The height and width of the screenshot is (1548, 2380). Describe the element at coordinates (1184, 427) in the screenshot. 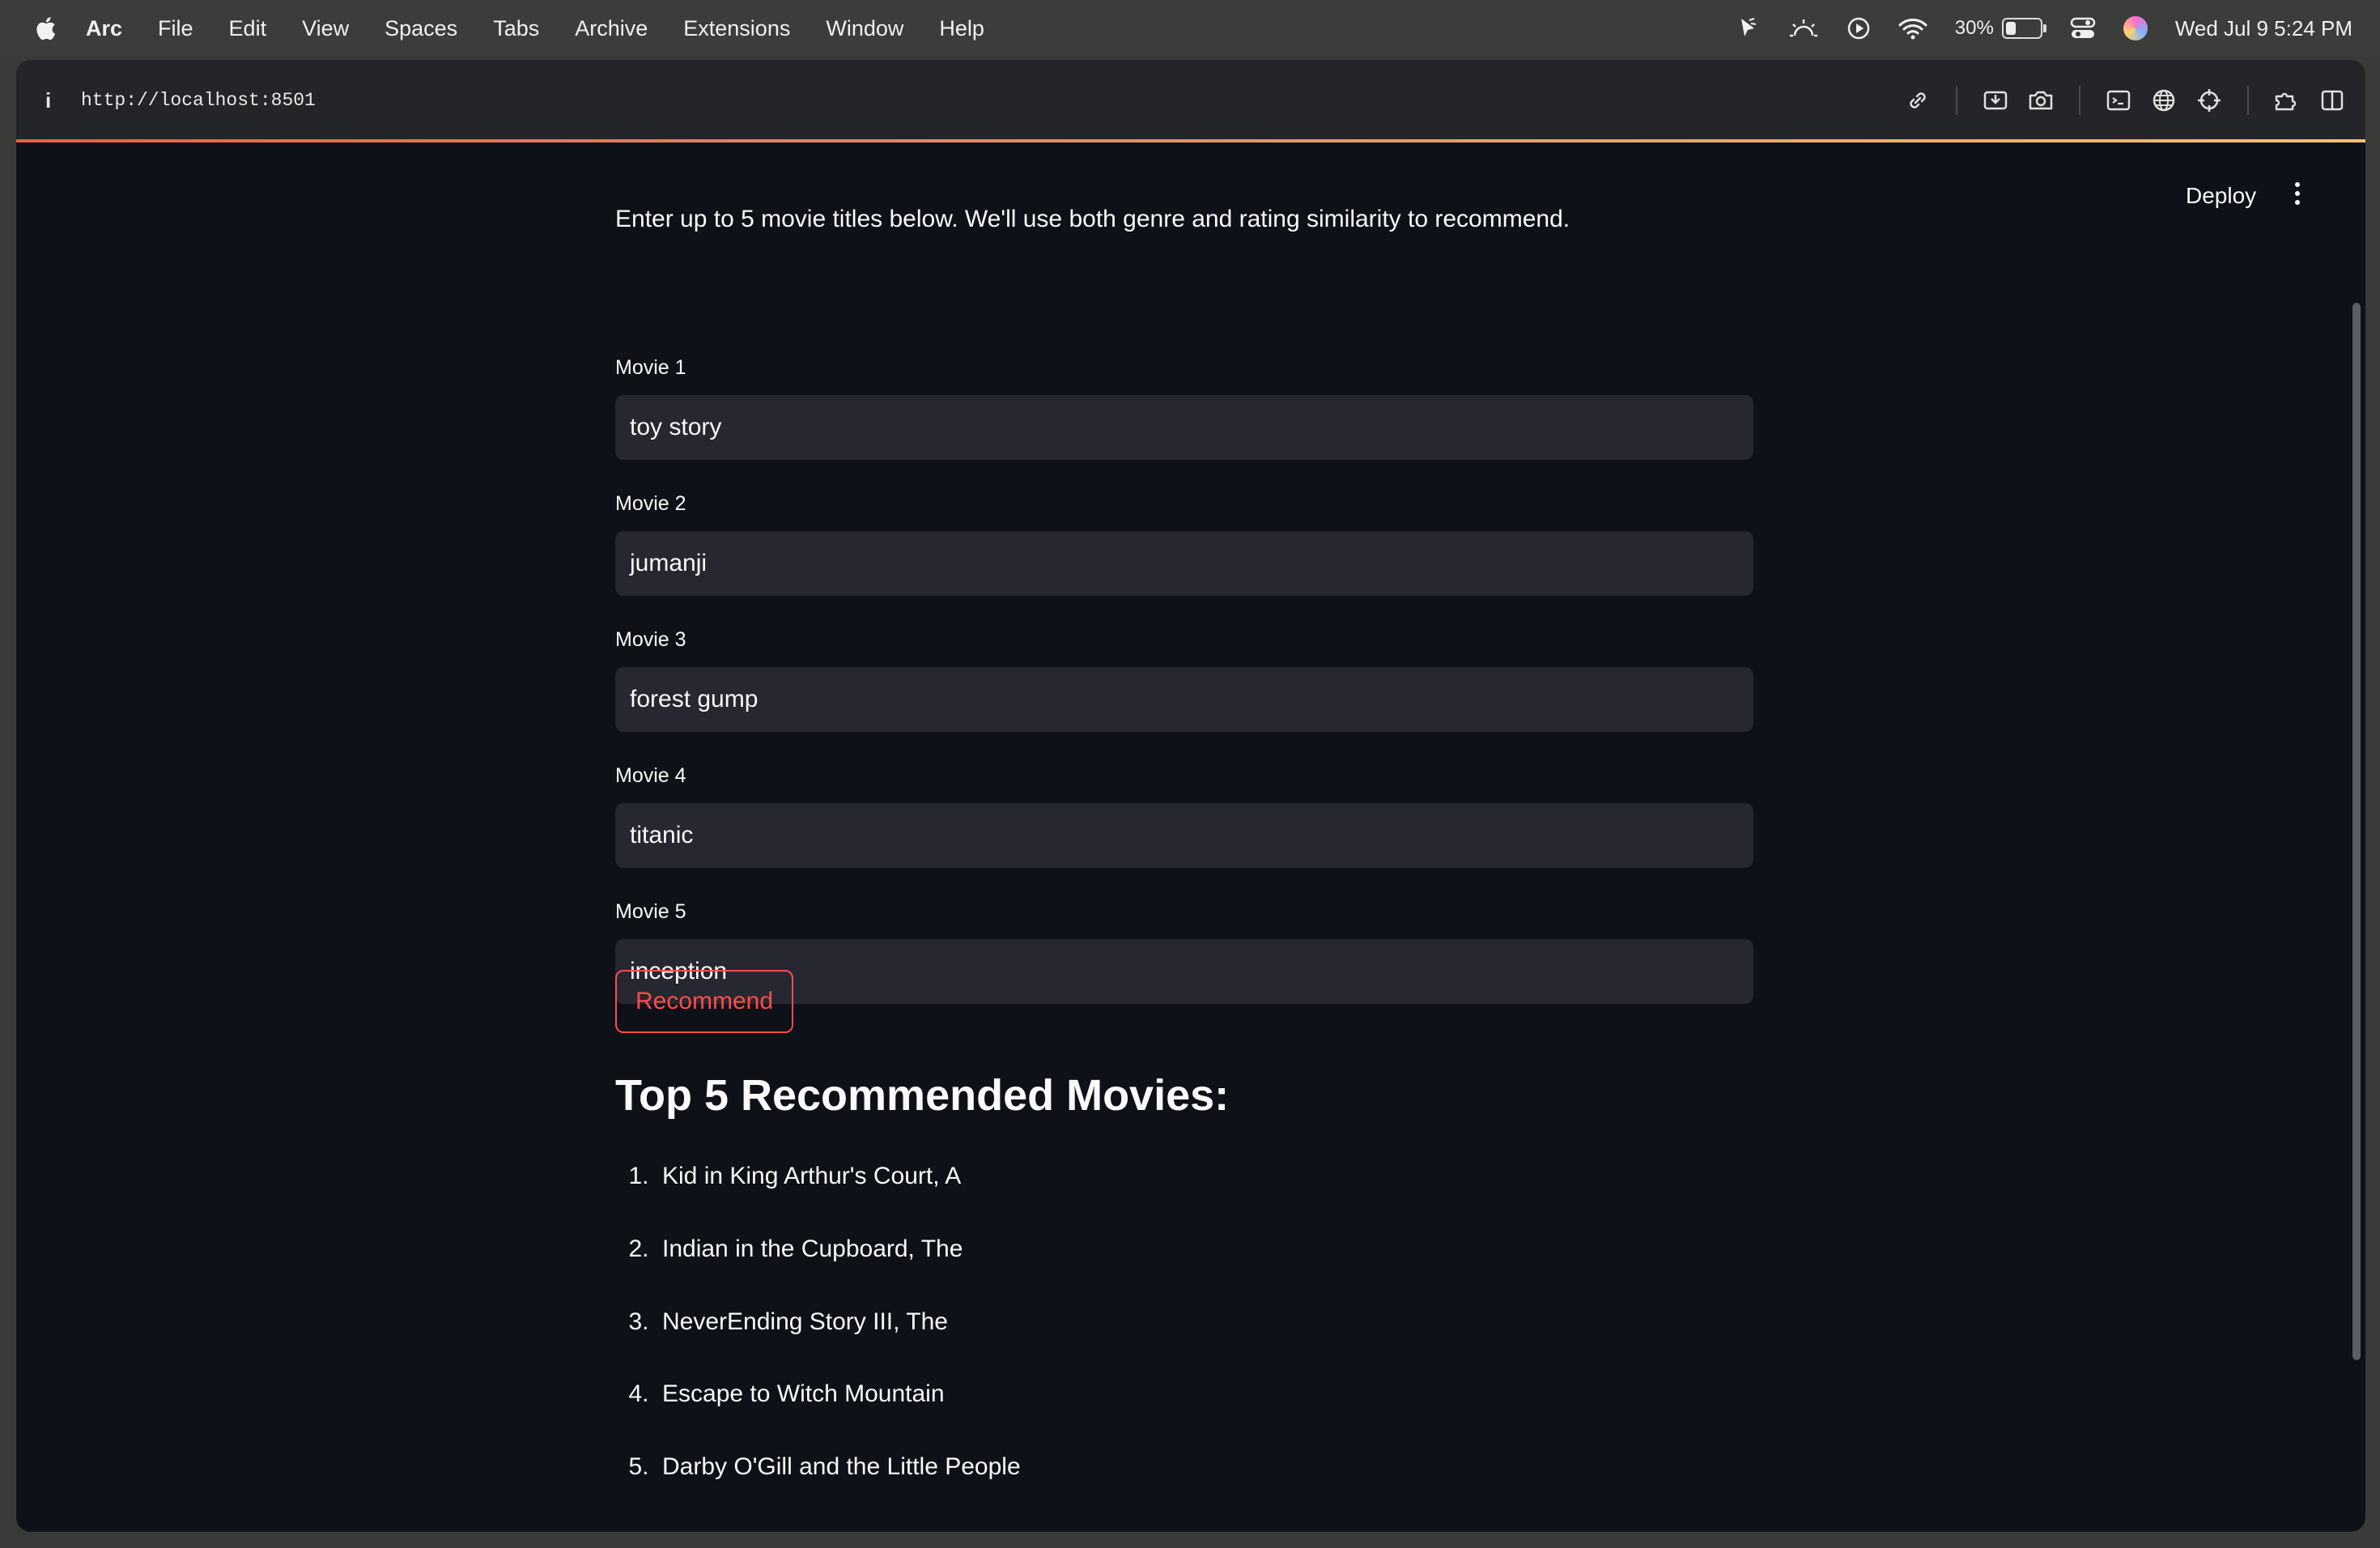

I see `movie-1-input: toy story` at that location.